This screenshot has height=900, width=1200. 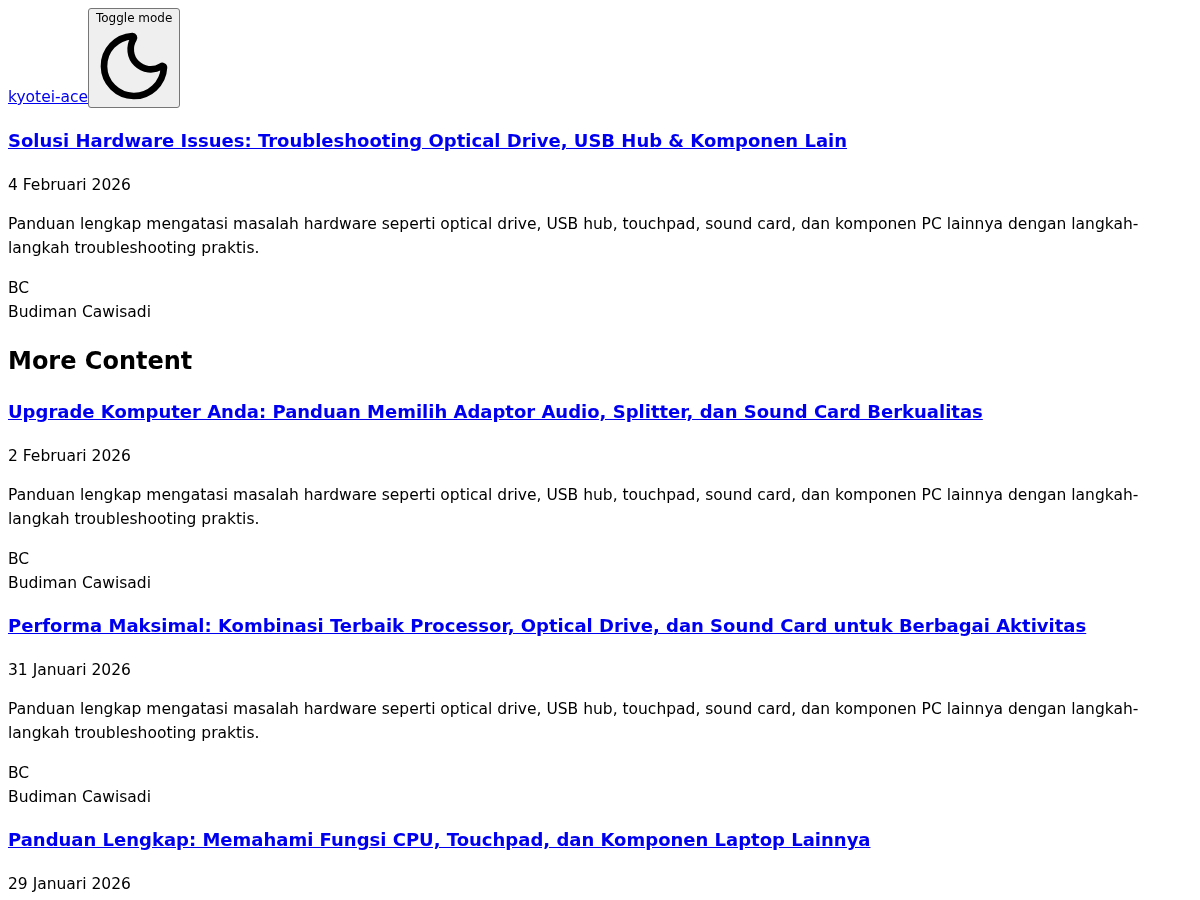 What do you see at coordinates (439, 839) in the screenshot?
I see `post-title-link: Panduan Lengkap: Memahami Fungsi CPU, Touchpad, dan Komponen Laptop Lainnya` at bounding box center [439, 839].